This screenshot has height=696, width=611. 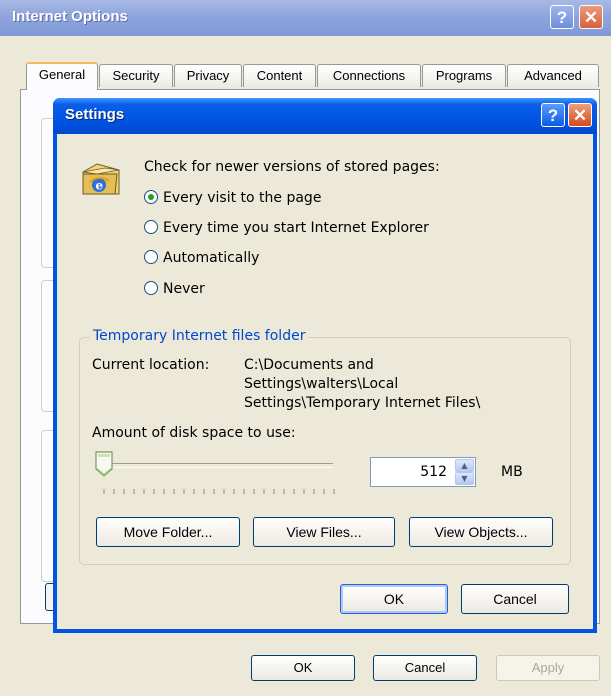 What do you see at coordinates (562, 17) in the screenshot?
I see `outer-help-button: ?` at bounding box center [562, 17].